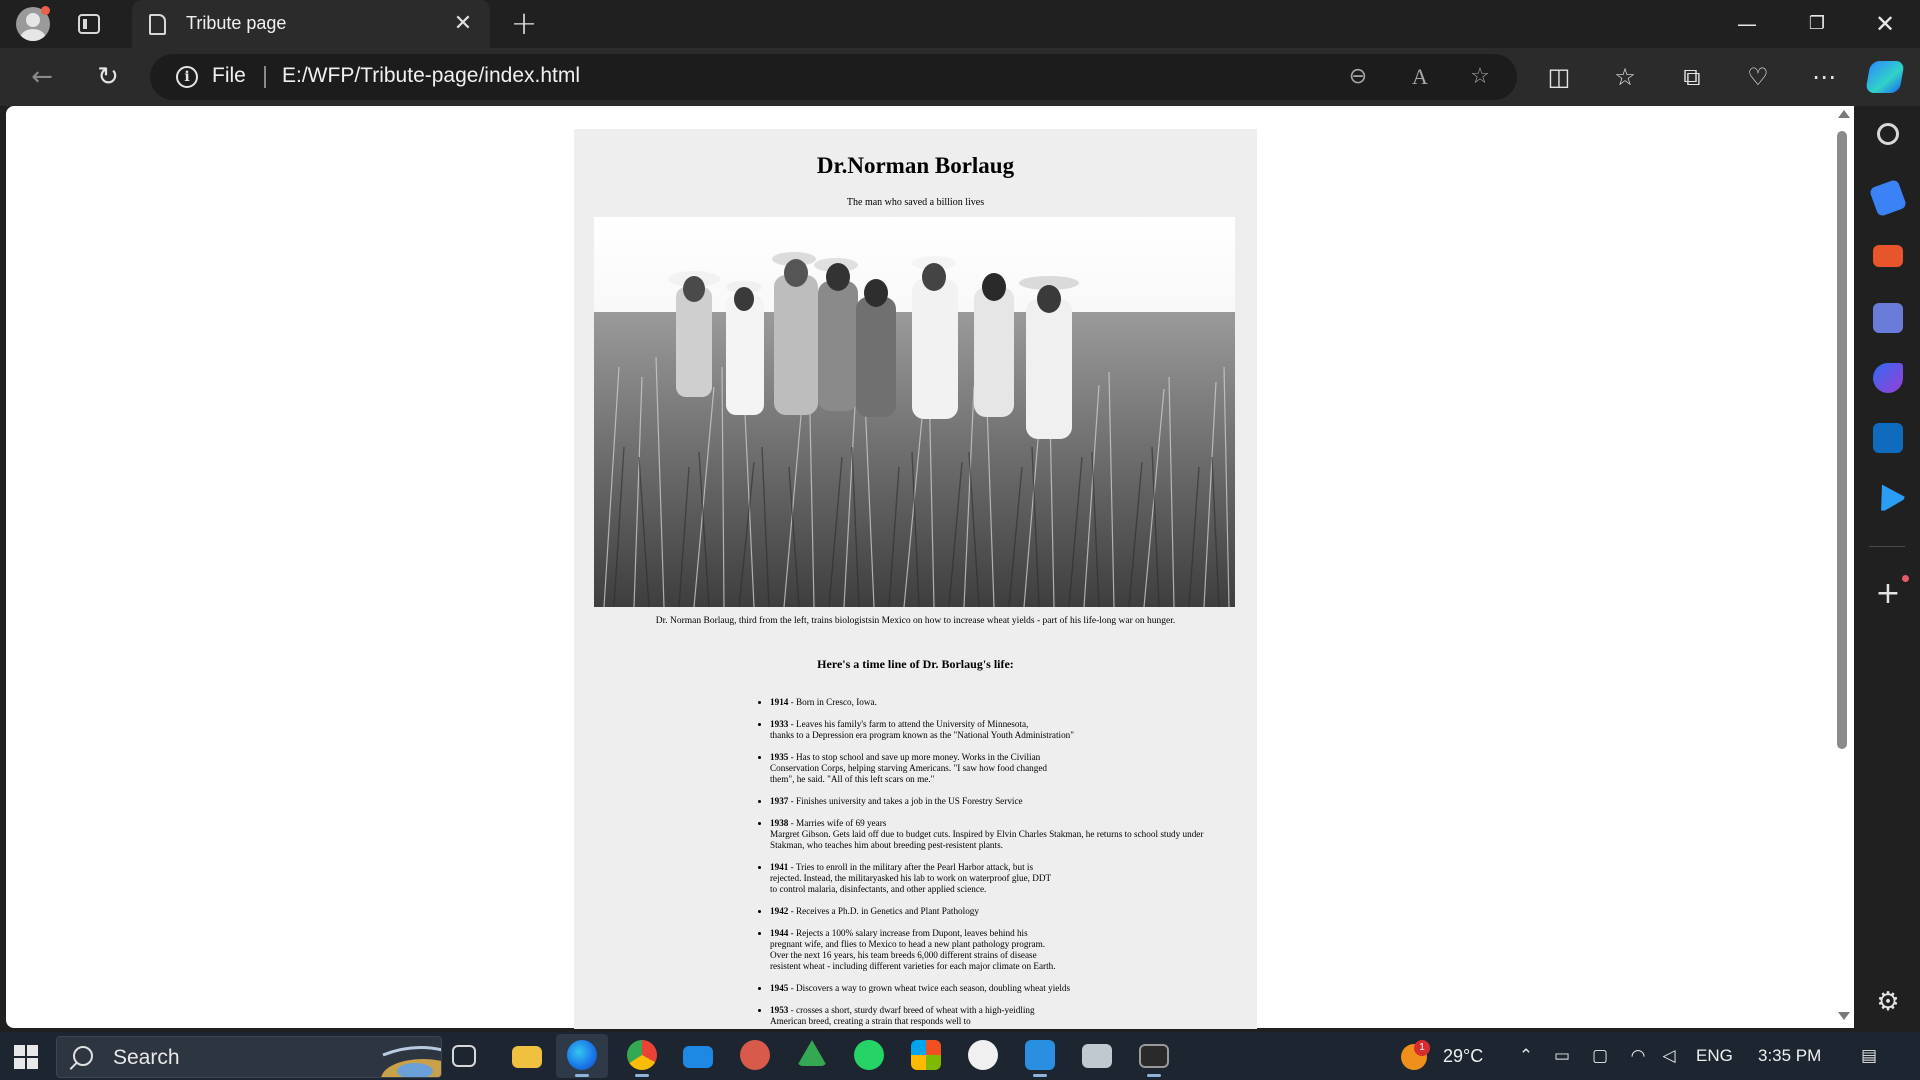 This screenshot has height=1080, width=1920. Describe the element at coordinates (1420, 77) in the screenshot. I see `read-aloud-icon: A` at that location.